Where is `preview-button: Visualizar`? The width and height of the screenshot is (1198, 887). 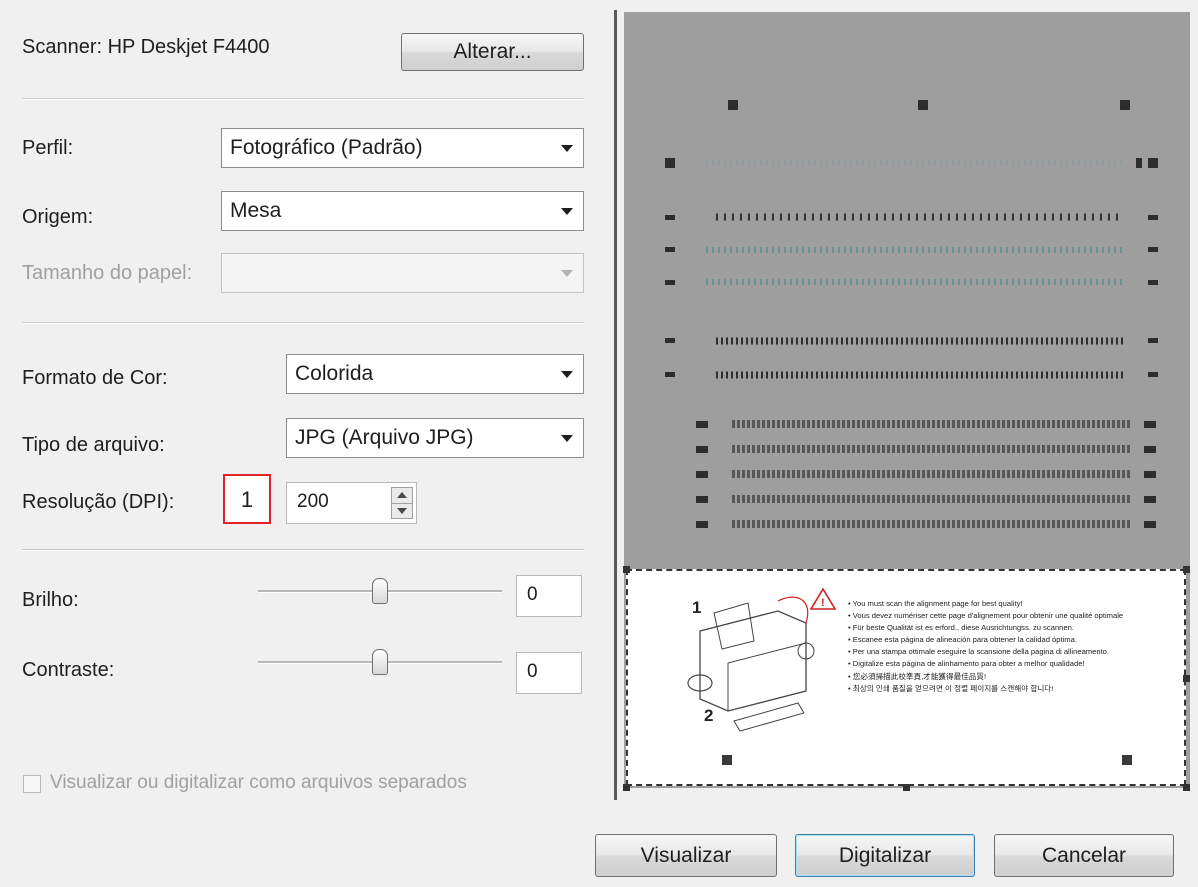
preview-button: Visualizar is located at coordinates (686, 855).